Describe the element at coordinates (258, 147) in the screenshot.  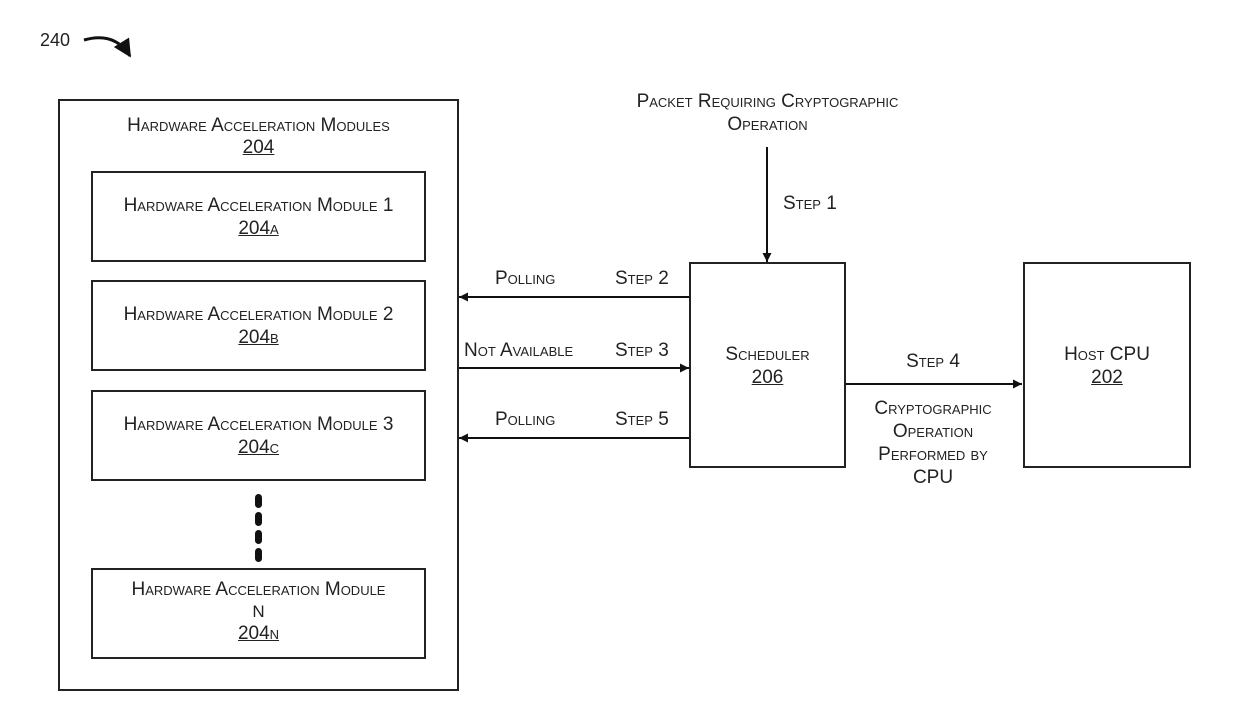
I see `hw-modules-group-ref: 204` at that location.